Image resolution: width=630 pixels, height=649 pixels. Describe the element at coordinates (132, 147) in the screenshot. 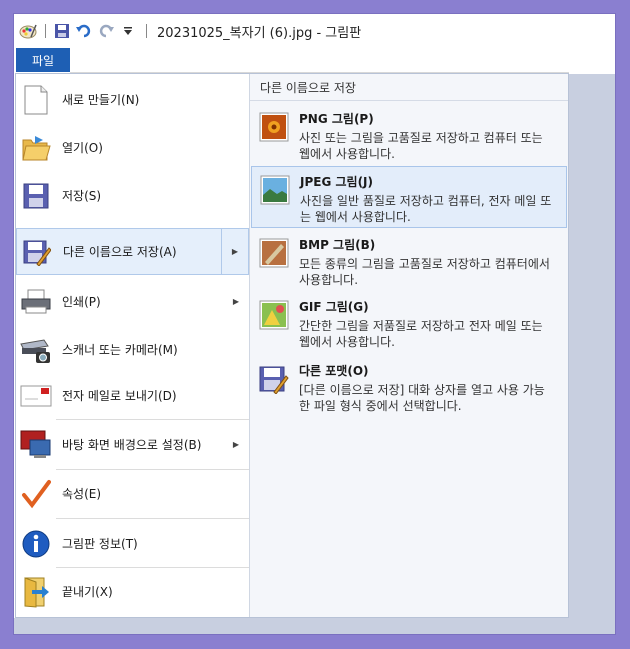

I see `menu-item-open: 열기(O)` at that location.